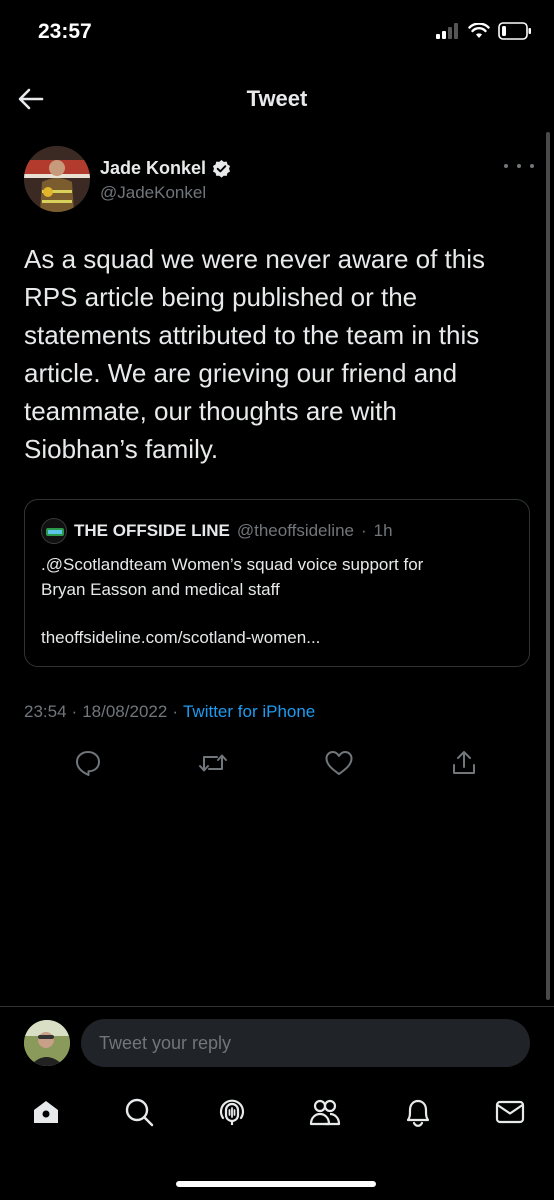 The image size is (554, 1200). What do you see at coordinates (277, 34) in the screenshot?
I see `status-bar: 23:57` at bounding box center [277, 34].